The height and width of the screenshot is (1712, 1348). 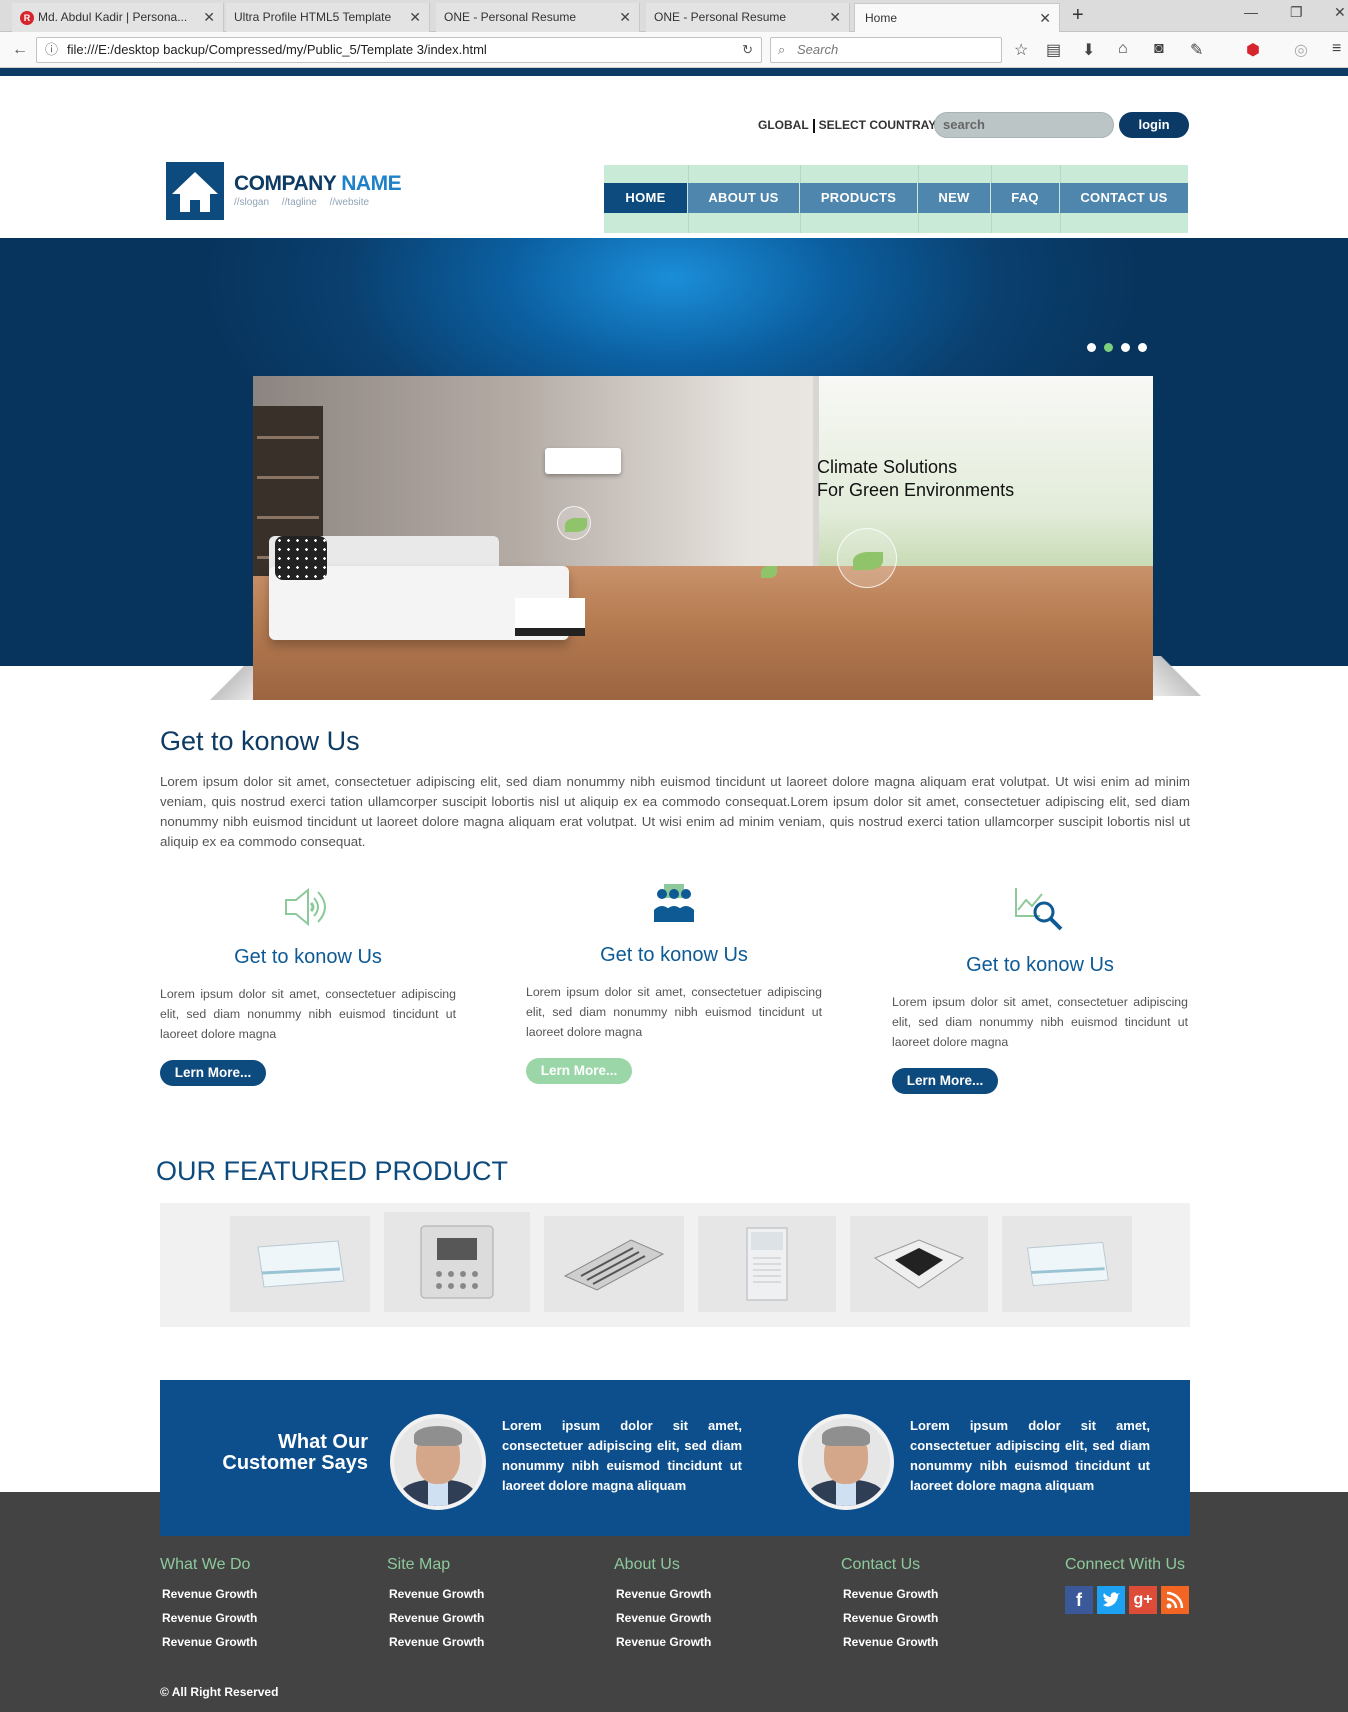 I want to click on company-name: COMPANY NAME, so click(x=318, y=184).